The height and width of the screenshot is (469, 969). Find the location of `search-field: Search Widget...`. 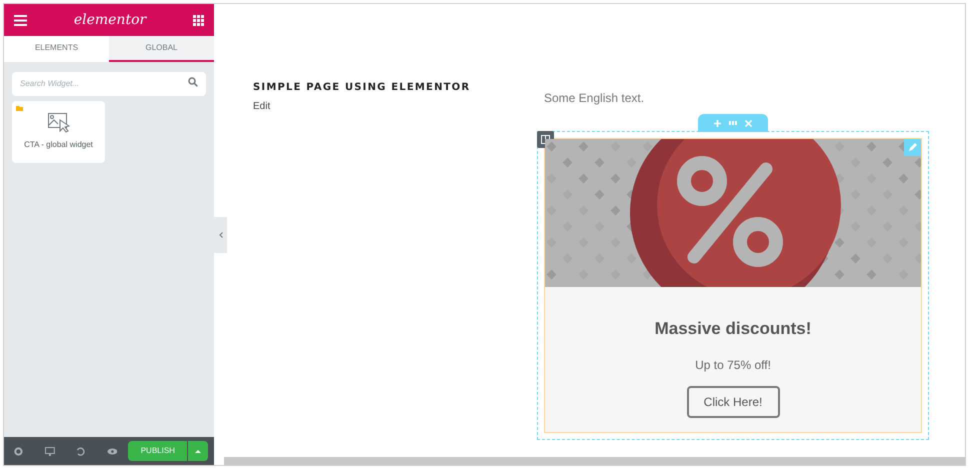

search-field: Search Widget... is located at coordinates (109, 84).